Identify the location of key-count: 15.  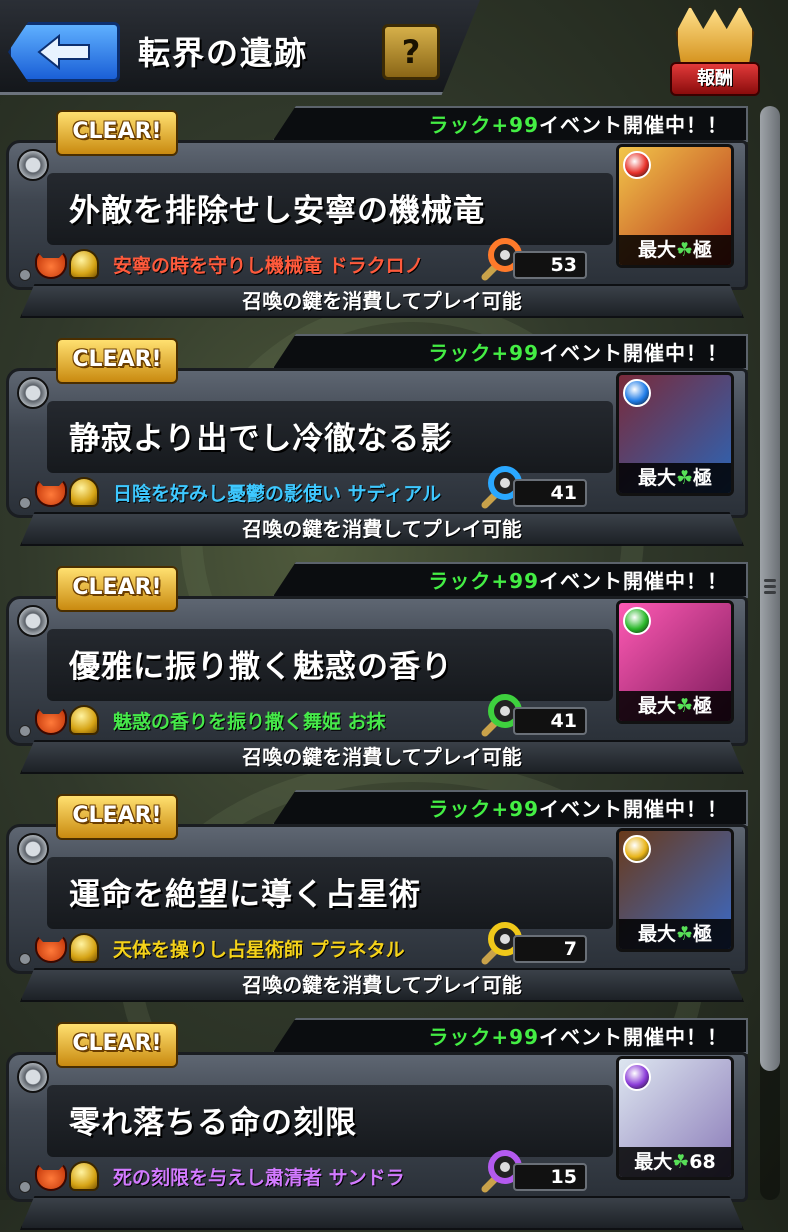
(550, 1177).